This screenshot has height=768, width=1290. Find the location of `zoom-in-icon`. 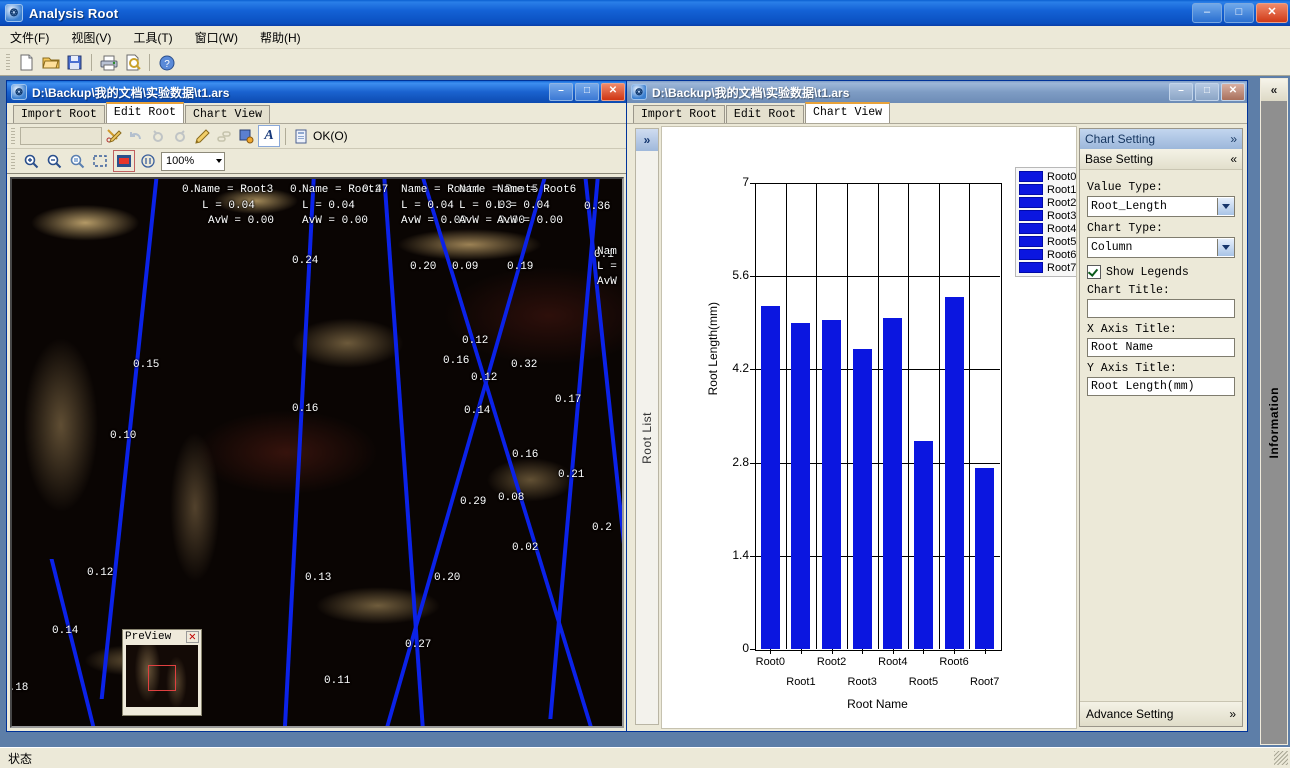

zoom-in-icon is located at coordinates (31, 161).